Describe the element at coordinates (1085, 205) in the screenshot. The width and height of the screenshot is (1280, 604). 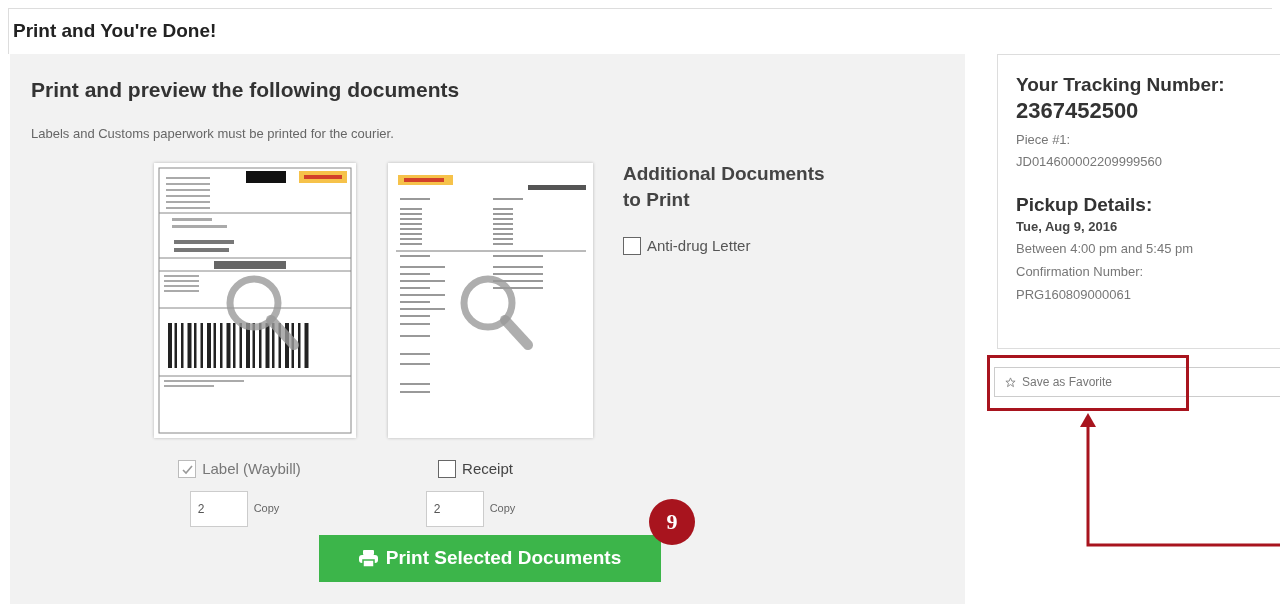
I see `pickup-heading: Pickup Details:` at that location.